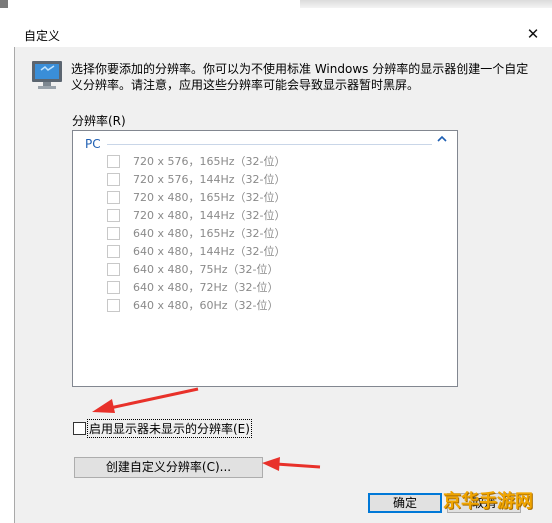 The width and height of the screenshot is (552, 523). Describe the element at coordinates (209, 179) in the screenshot. I see `item-label: 720 x 576，144Hz（32-位）` at that location.